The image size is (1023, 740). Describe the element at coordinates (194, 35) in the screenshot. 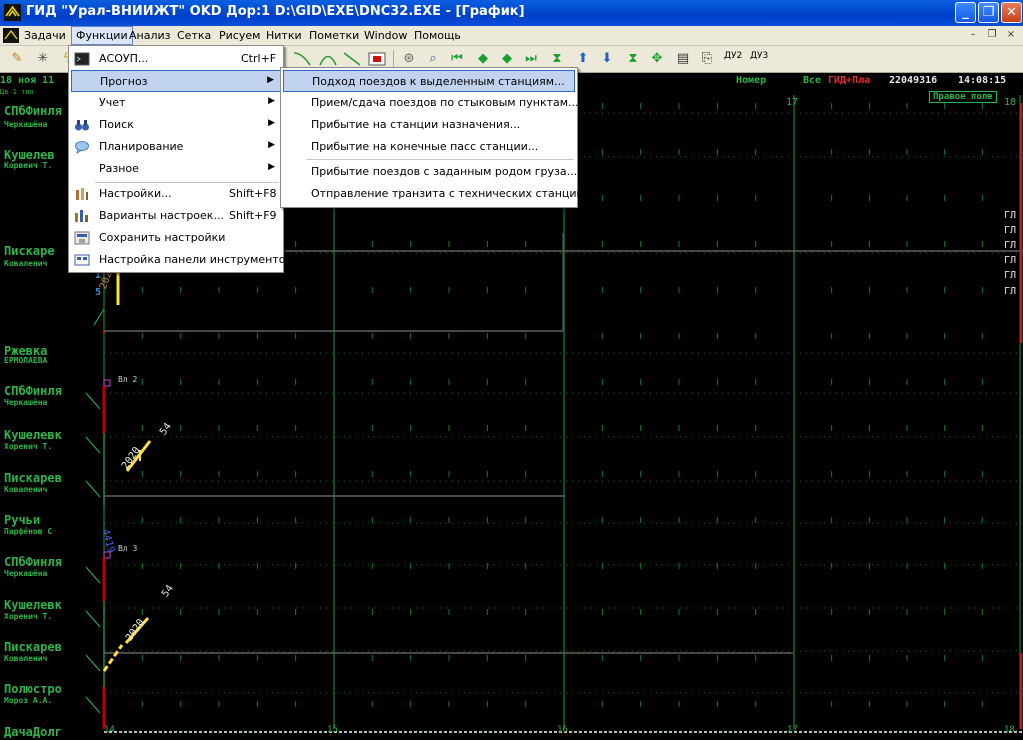

I see `menu-grid: Сетка` at that location.